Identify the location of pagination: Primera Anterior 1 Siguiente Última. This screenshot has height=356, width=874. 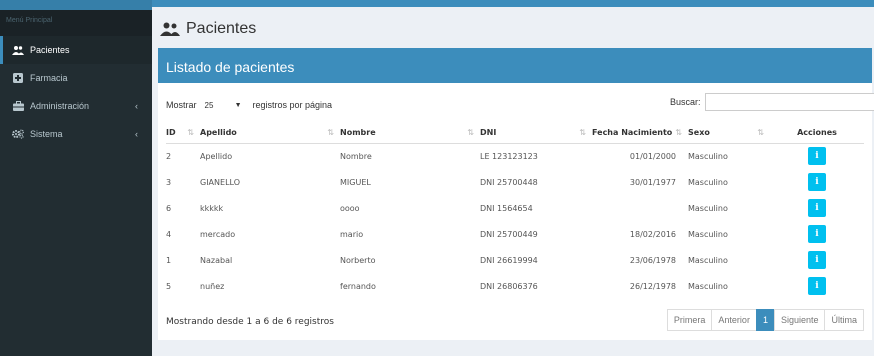
(765, 320).